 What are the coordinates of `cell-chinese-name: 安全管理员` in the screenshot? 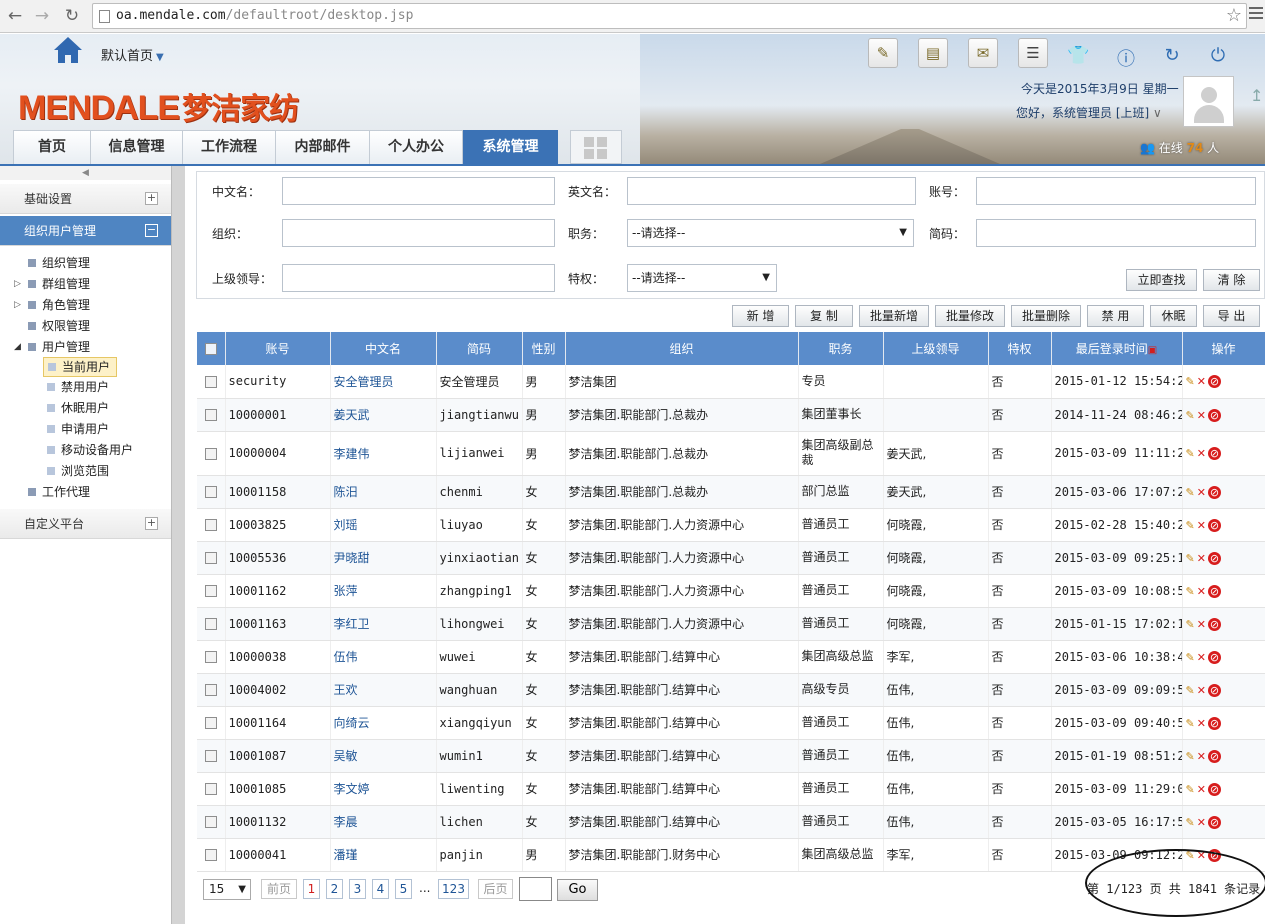 It's located at (383, 382).